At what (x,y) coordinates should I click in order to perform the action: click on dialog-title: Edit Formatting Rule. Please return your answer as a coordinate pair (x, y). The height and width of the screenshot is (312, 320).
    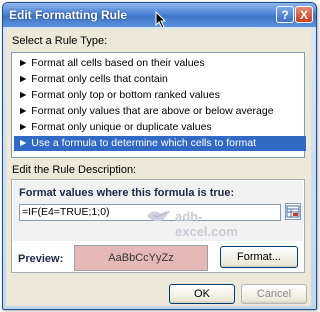
    Looking at the image, I should click on (68, 15).